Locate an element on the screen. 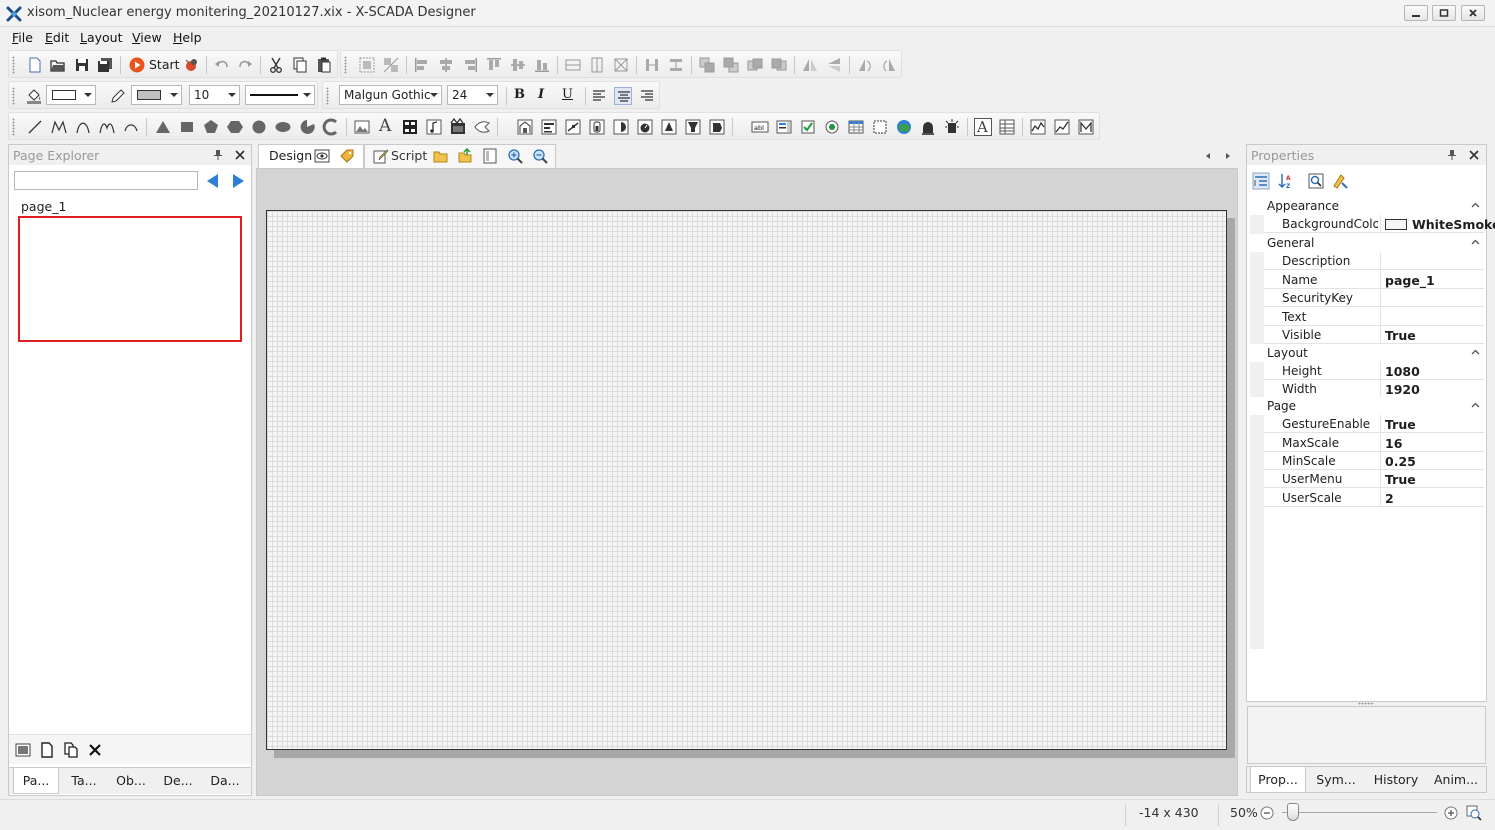 The height and width of the screenshot is (830, 1495). page-thumbnail is located at coordinates (130, 279).